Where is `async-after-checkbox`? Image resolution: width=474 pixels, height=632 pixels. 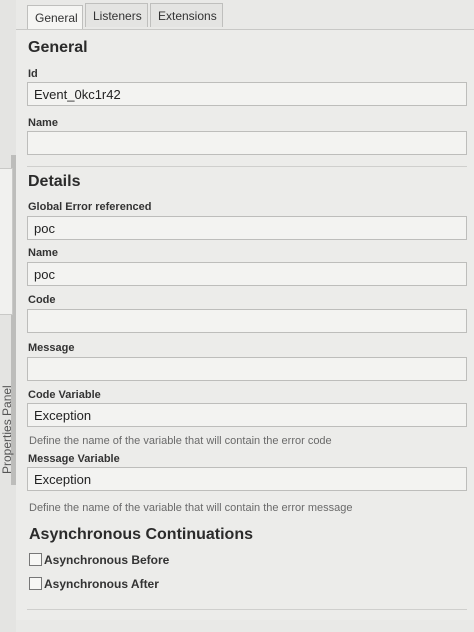 async-after-checkbox is located at coordinates (35, 583).